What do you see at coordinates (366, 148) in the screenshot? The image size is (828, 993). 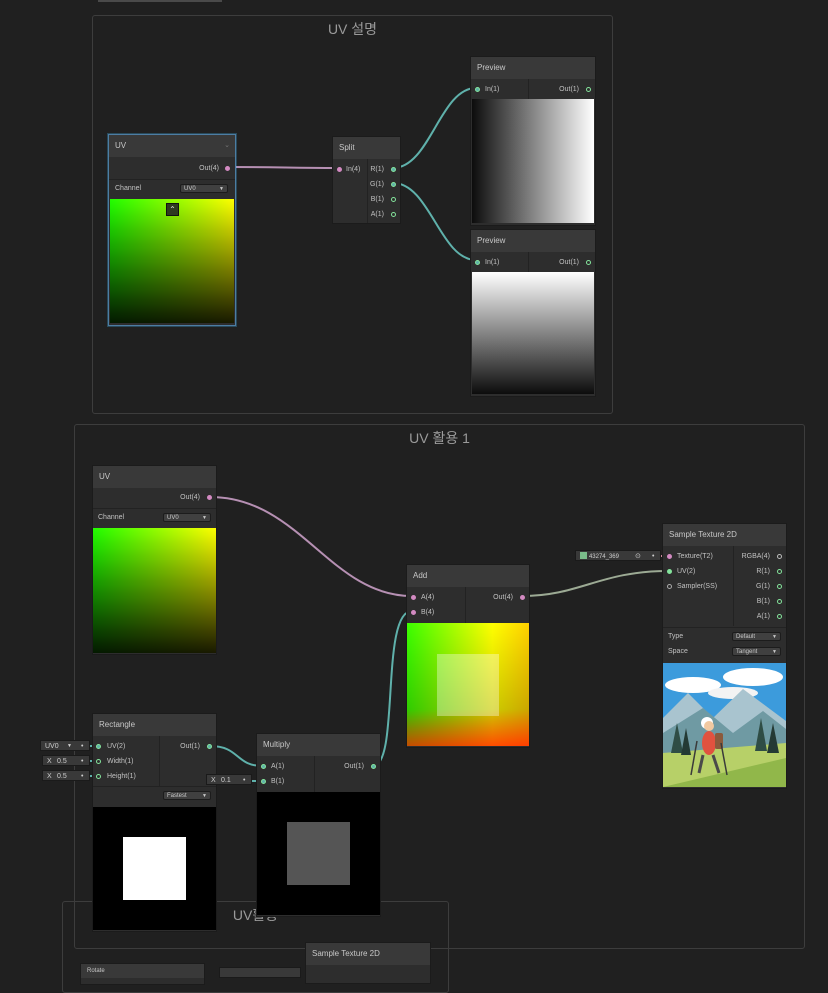 I see `node-title: Split` at bounding box center [366, 148].